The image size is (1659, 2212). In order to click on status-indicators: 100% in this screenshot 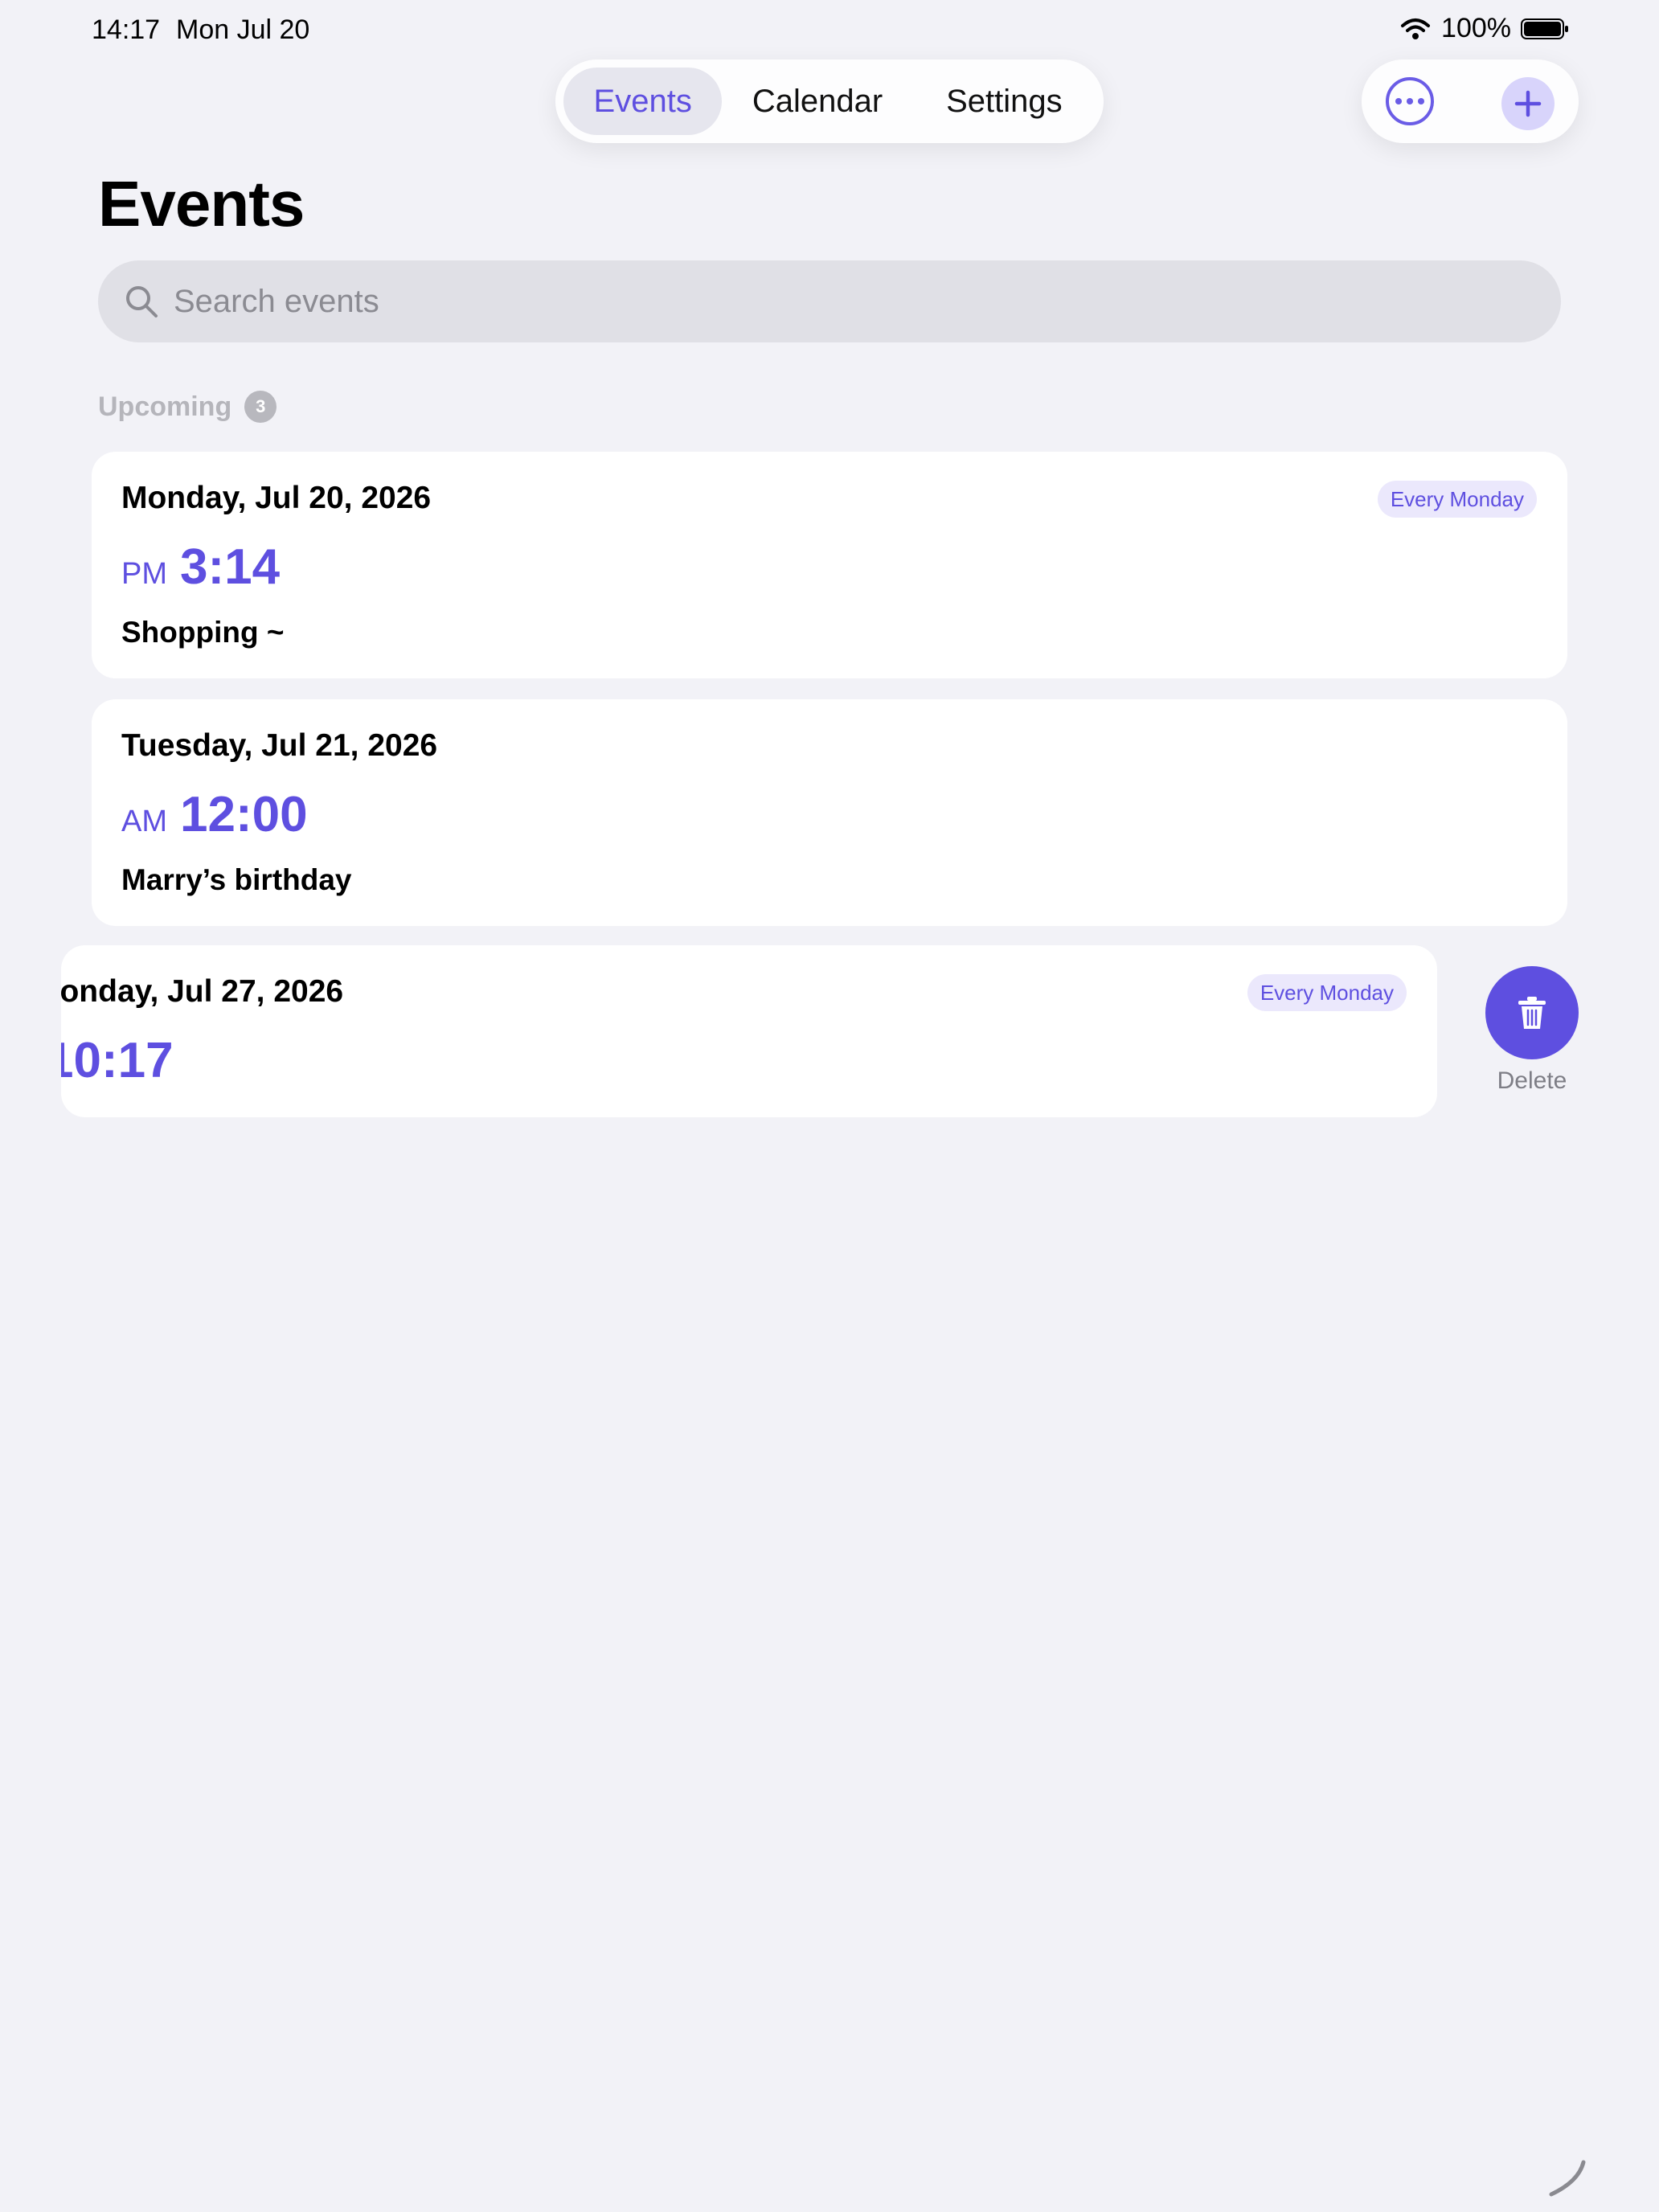, I will do `click(1484, 28)`.